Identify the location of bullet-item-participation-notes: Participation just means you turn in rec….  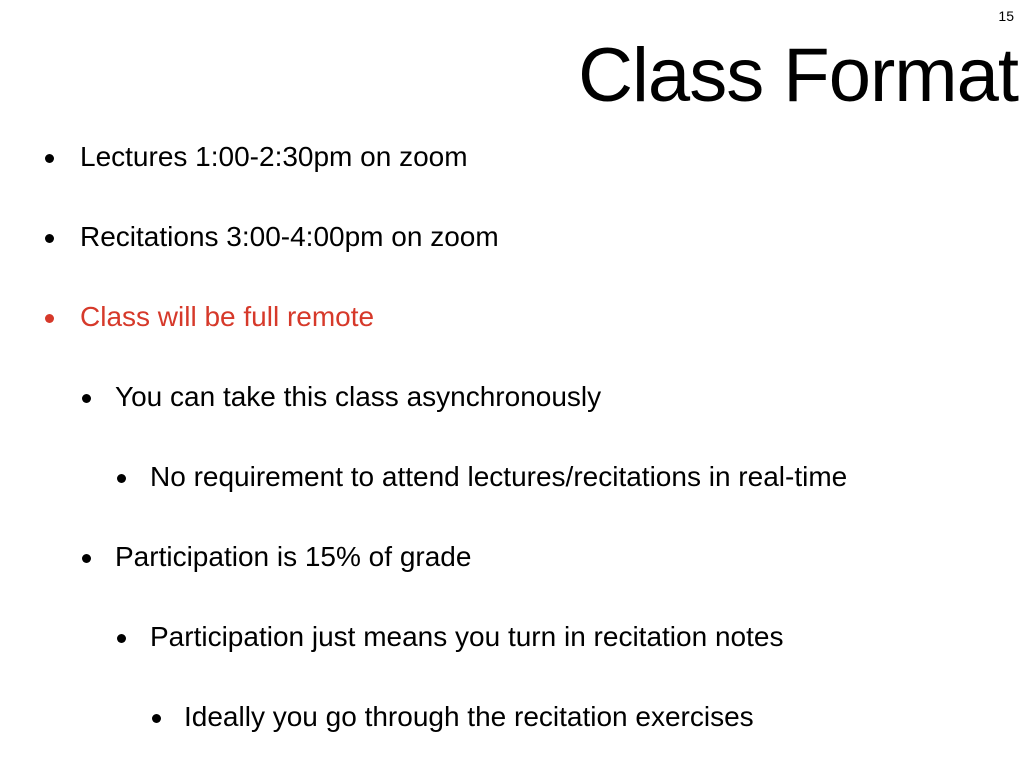
(450, 636).